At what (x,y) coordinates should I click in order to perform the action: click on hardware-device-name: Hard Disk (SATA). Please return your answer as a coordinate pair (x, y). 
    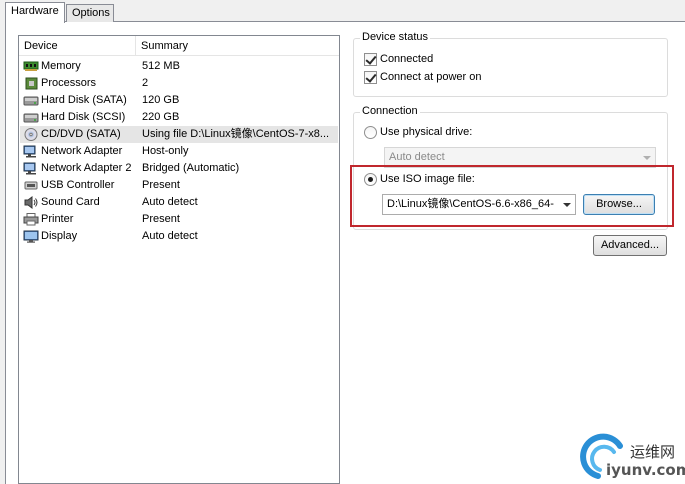
    Looking at the image, I should click on (84, 100).